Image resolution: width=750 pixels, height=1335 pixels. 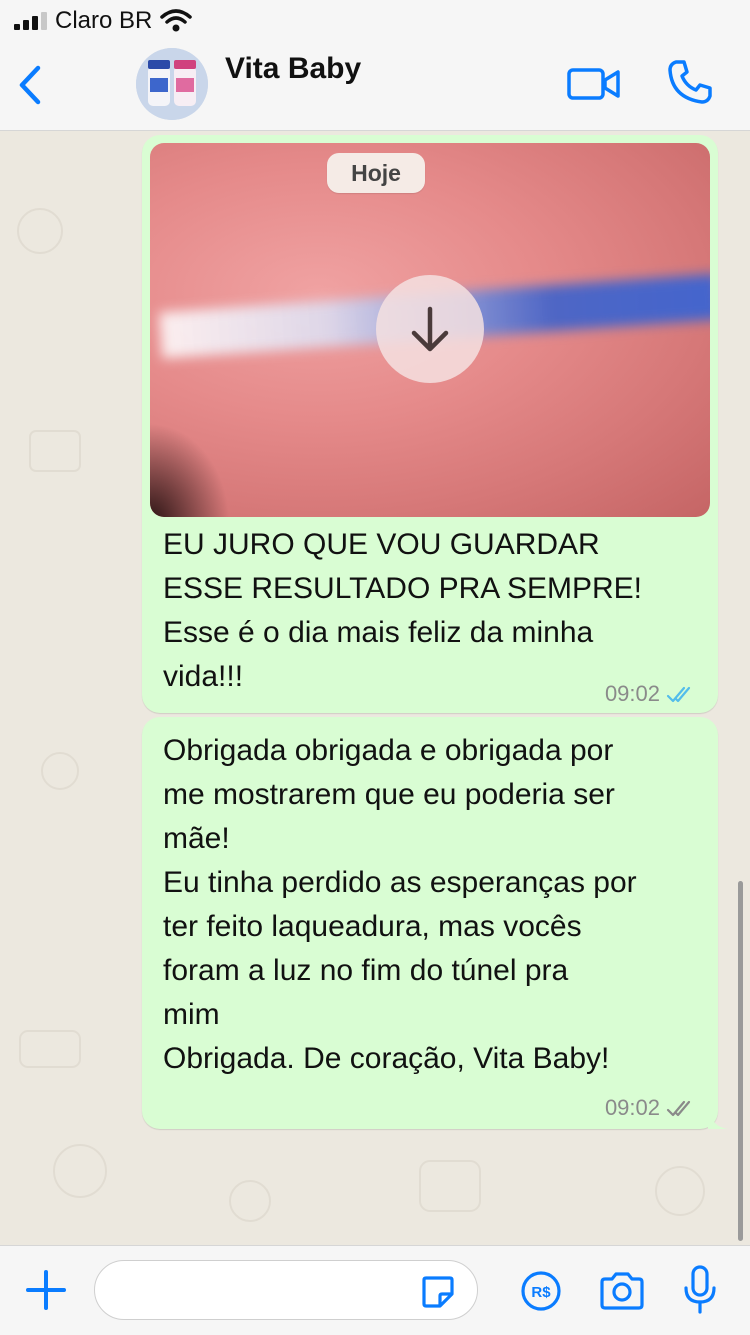 I want to click on plus-icon, so click(x=46, y=1290).